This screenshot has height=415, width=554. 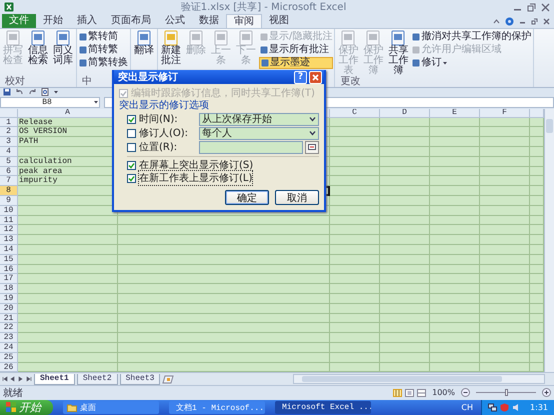 What do you see at coordinates (19, 92) in the screenshot?
I see `undo-icon` at bounding box center [19, 92].